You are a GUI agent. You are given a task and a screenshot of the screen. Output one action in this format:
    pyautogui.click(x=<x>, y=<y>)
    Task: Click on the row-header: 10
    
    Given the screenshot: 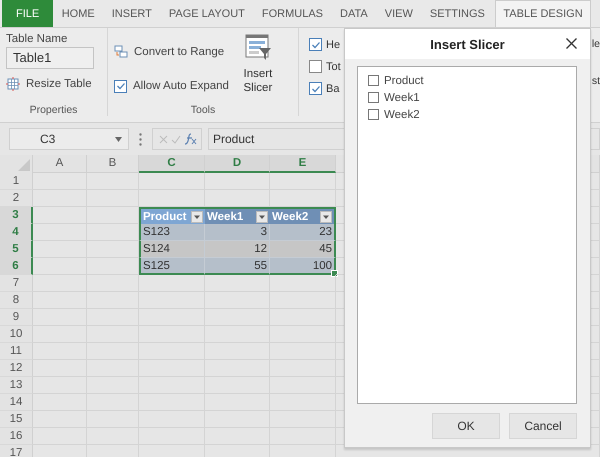 What is the action you would take?
    pyautogui.click(x=16, y=334)
    